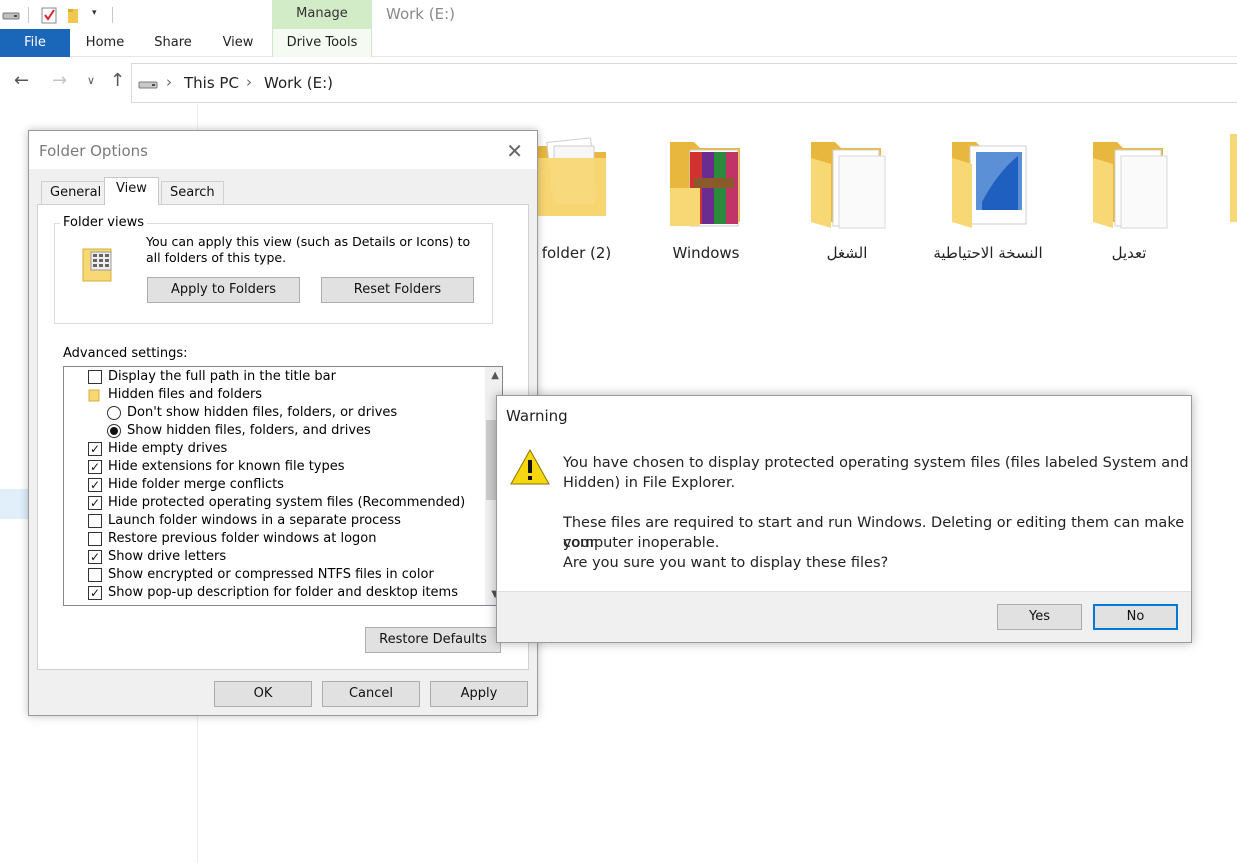 The height and width of the screenshot is (863, 1237). What do you see at coordinates (844, 616) in the screenshot?
I see `warning-button-bar: Yes No` at bounding box center [844, 616].